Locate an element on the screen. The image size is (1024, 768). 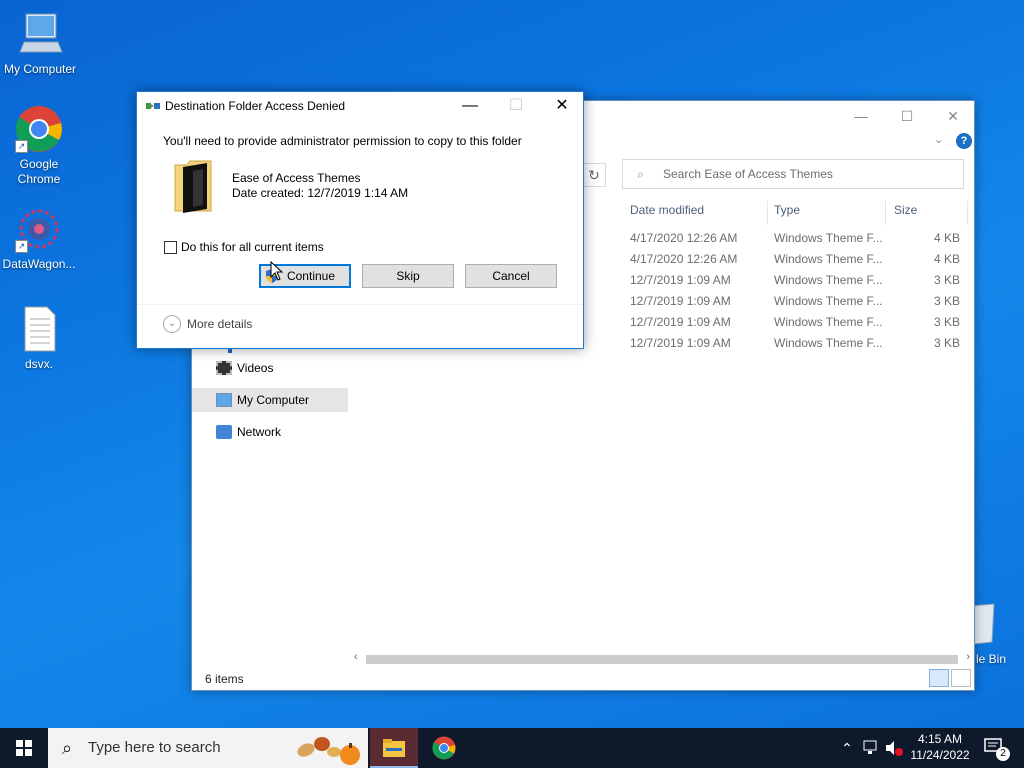
copy-folder-icon is located at coordinates (153, 106).